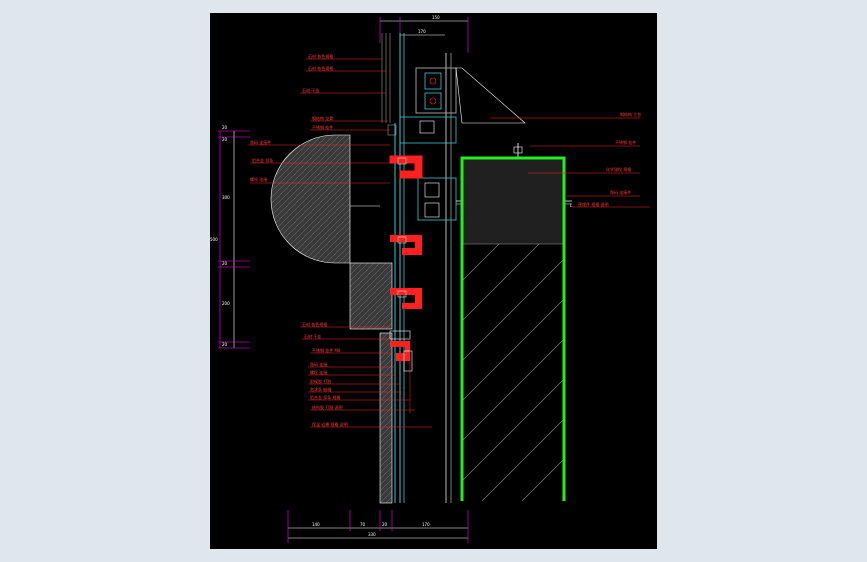 This screenshot has height=562, width=867. What do you see at coordinates (363, 524) in the screenshot?
I see `bottom-dim-2: 70` at bounding box center [363, 524].